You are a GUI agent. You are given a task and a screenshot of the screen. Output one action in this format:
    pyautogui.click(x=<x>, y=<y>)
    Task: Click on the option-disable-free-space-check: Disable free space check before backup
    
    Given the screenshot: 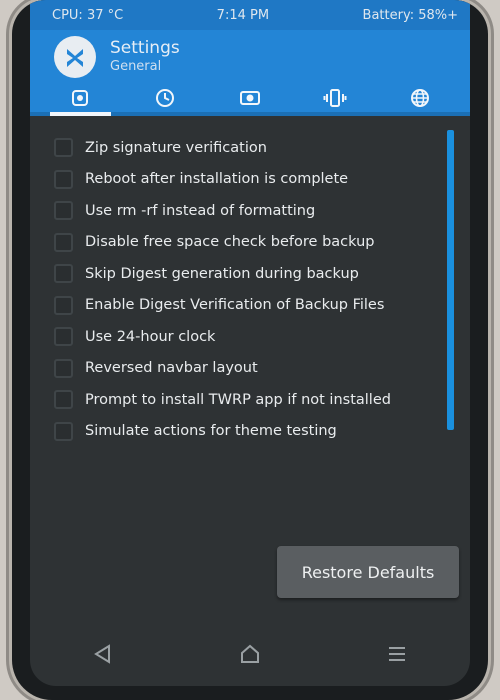 What is the action you would take?
    pyautogui.click(x=244, y=243)
    